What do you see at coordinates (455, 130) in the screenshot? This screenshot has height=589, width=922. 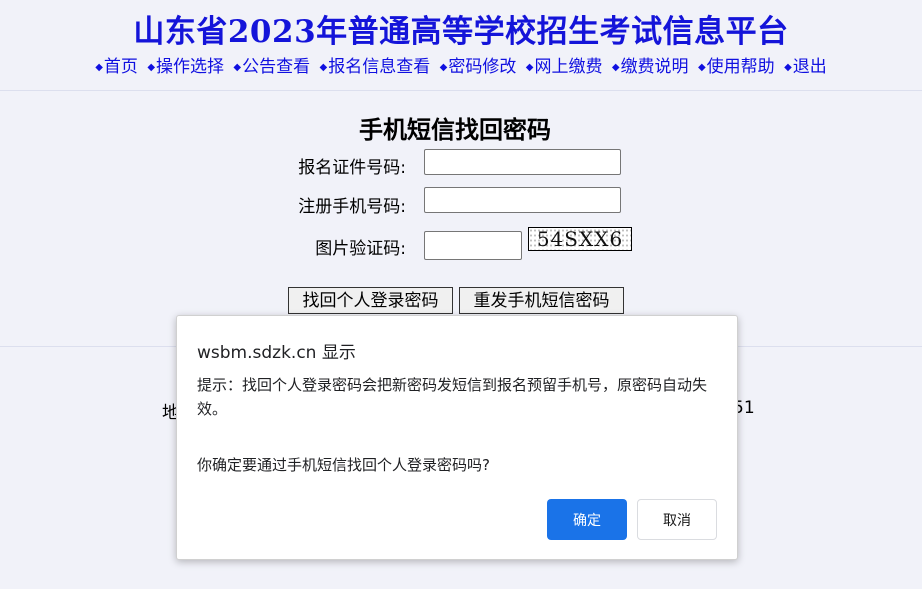 I see `form-title: 手机短信找回密码` at bounding box center [455, 130].